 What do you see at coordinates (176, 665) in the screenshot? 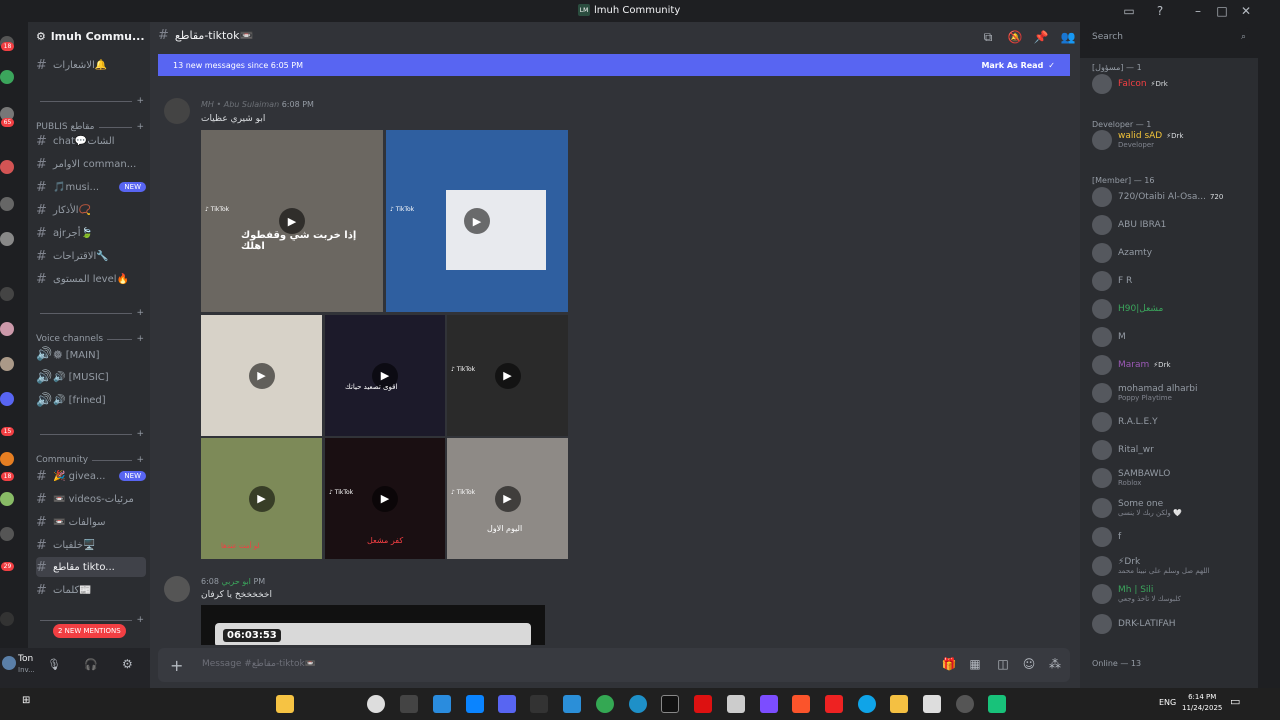
I see `add-attachment-icon: +` at bounding box center [176, 665].